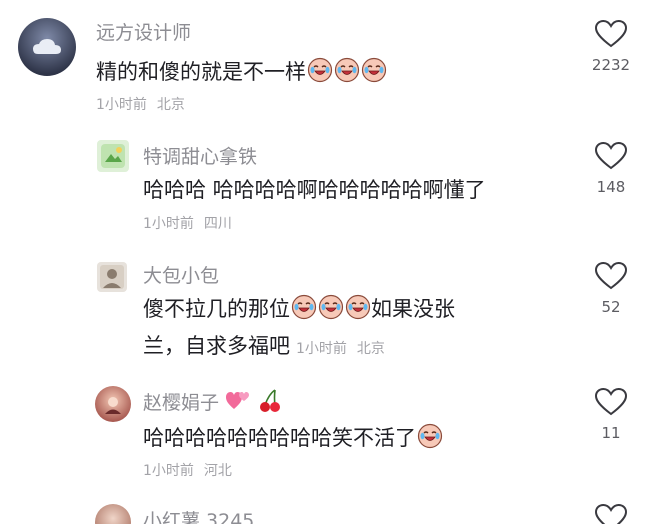 Image resolution: width=660 pixels, height=524 pixels. What do you see at coordinates (143, 31) in the screenshot?
I see `username: 远方设计师` at bounding box center [143, 31].